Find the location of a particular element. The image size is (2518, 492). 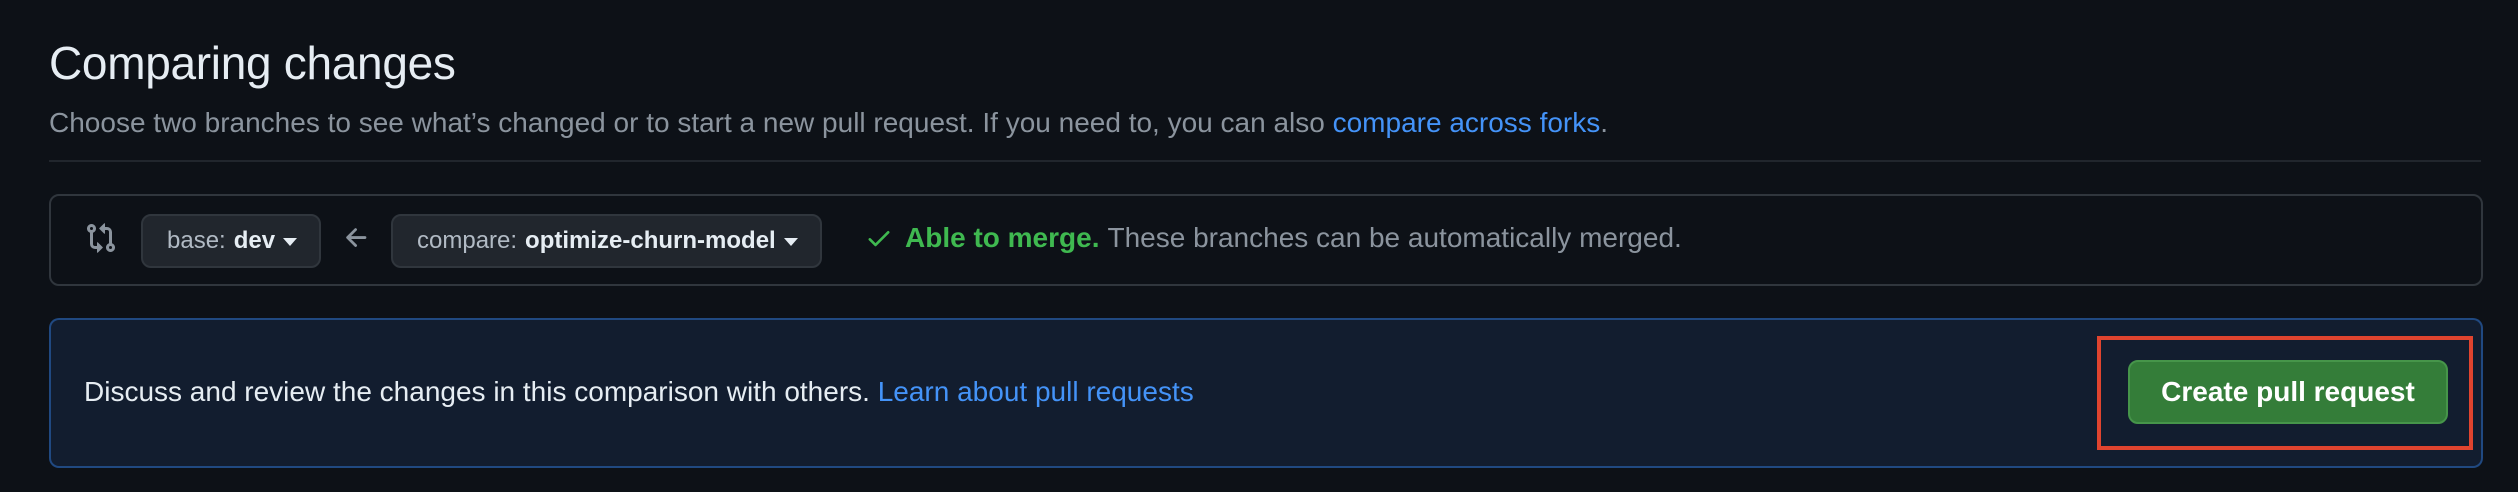

compare-prefix: compare: is located at coordinates (467, 240).